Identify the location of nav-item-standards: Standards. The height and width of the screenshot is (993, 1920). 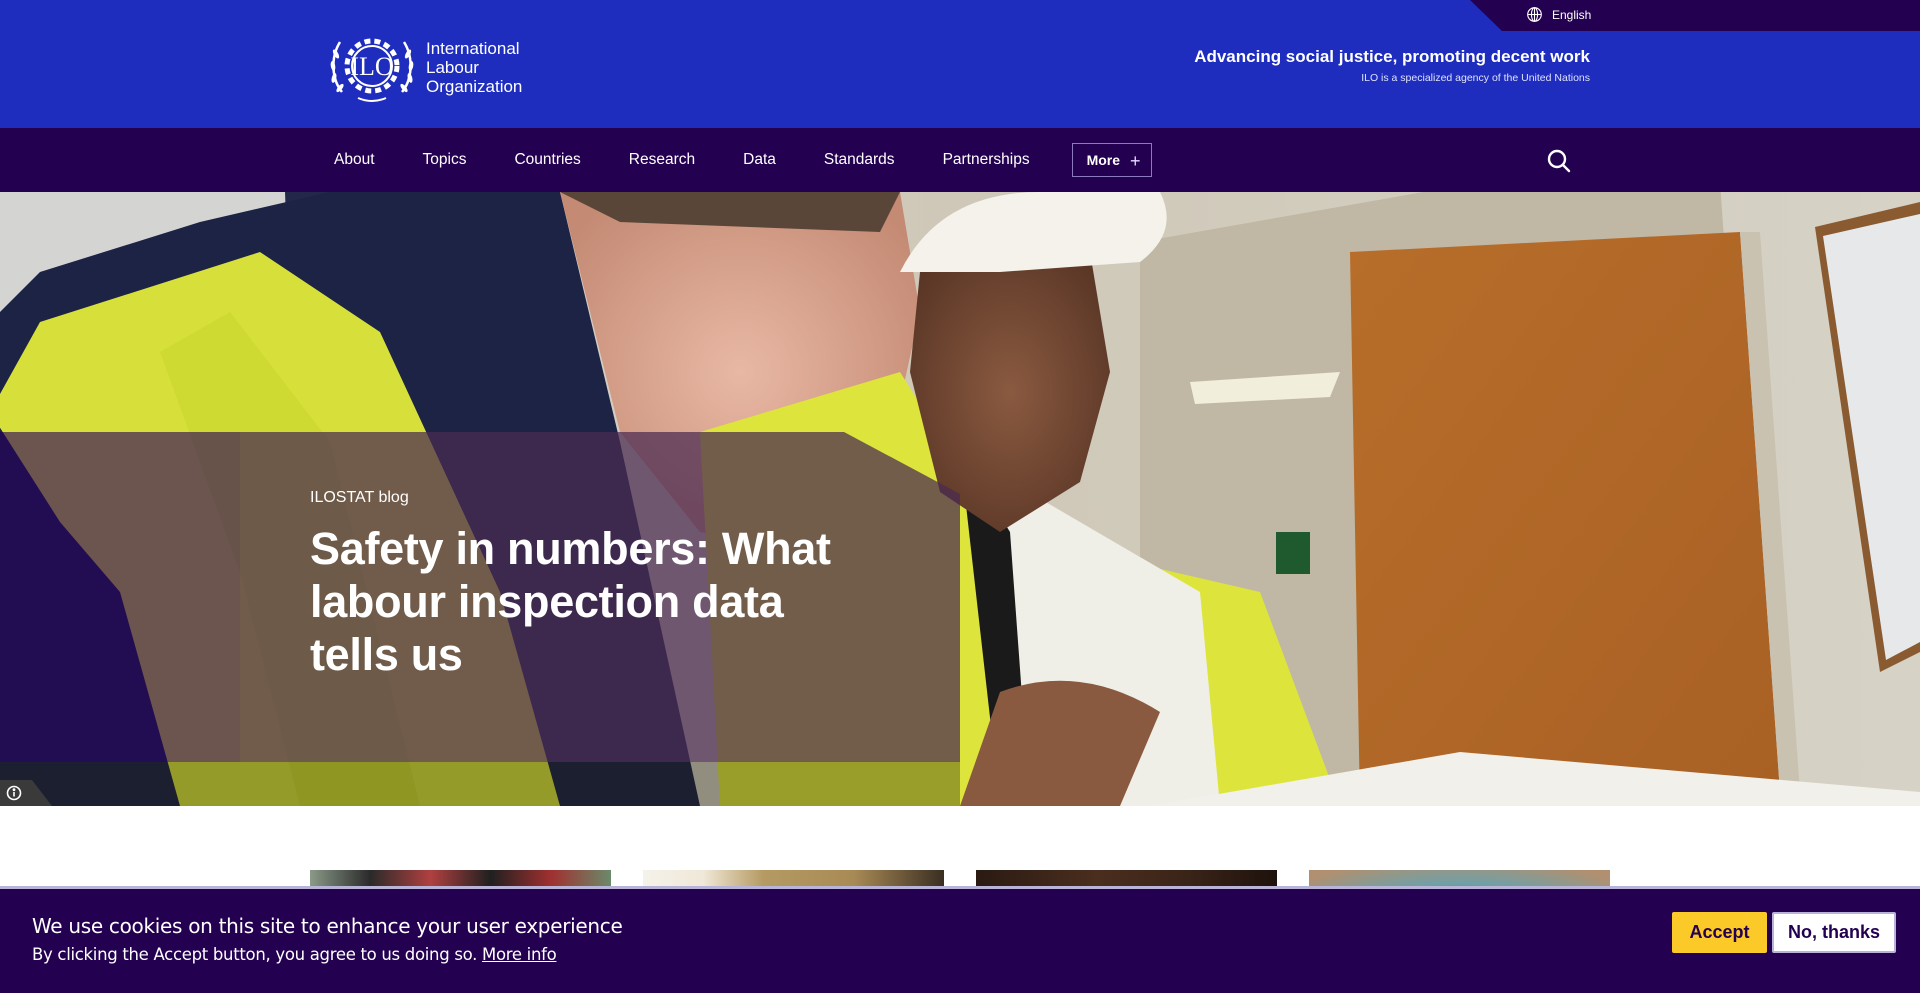
(859, 160).